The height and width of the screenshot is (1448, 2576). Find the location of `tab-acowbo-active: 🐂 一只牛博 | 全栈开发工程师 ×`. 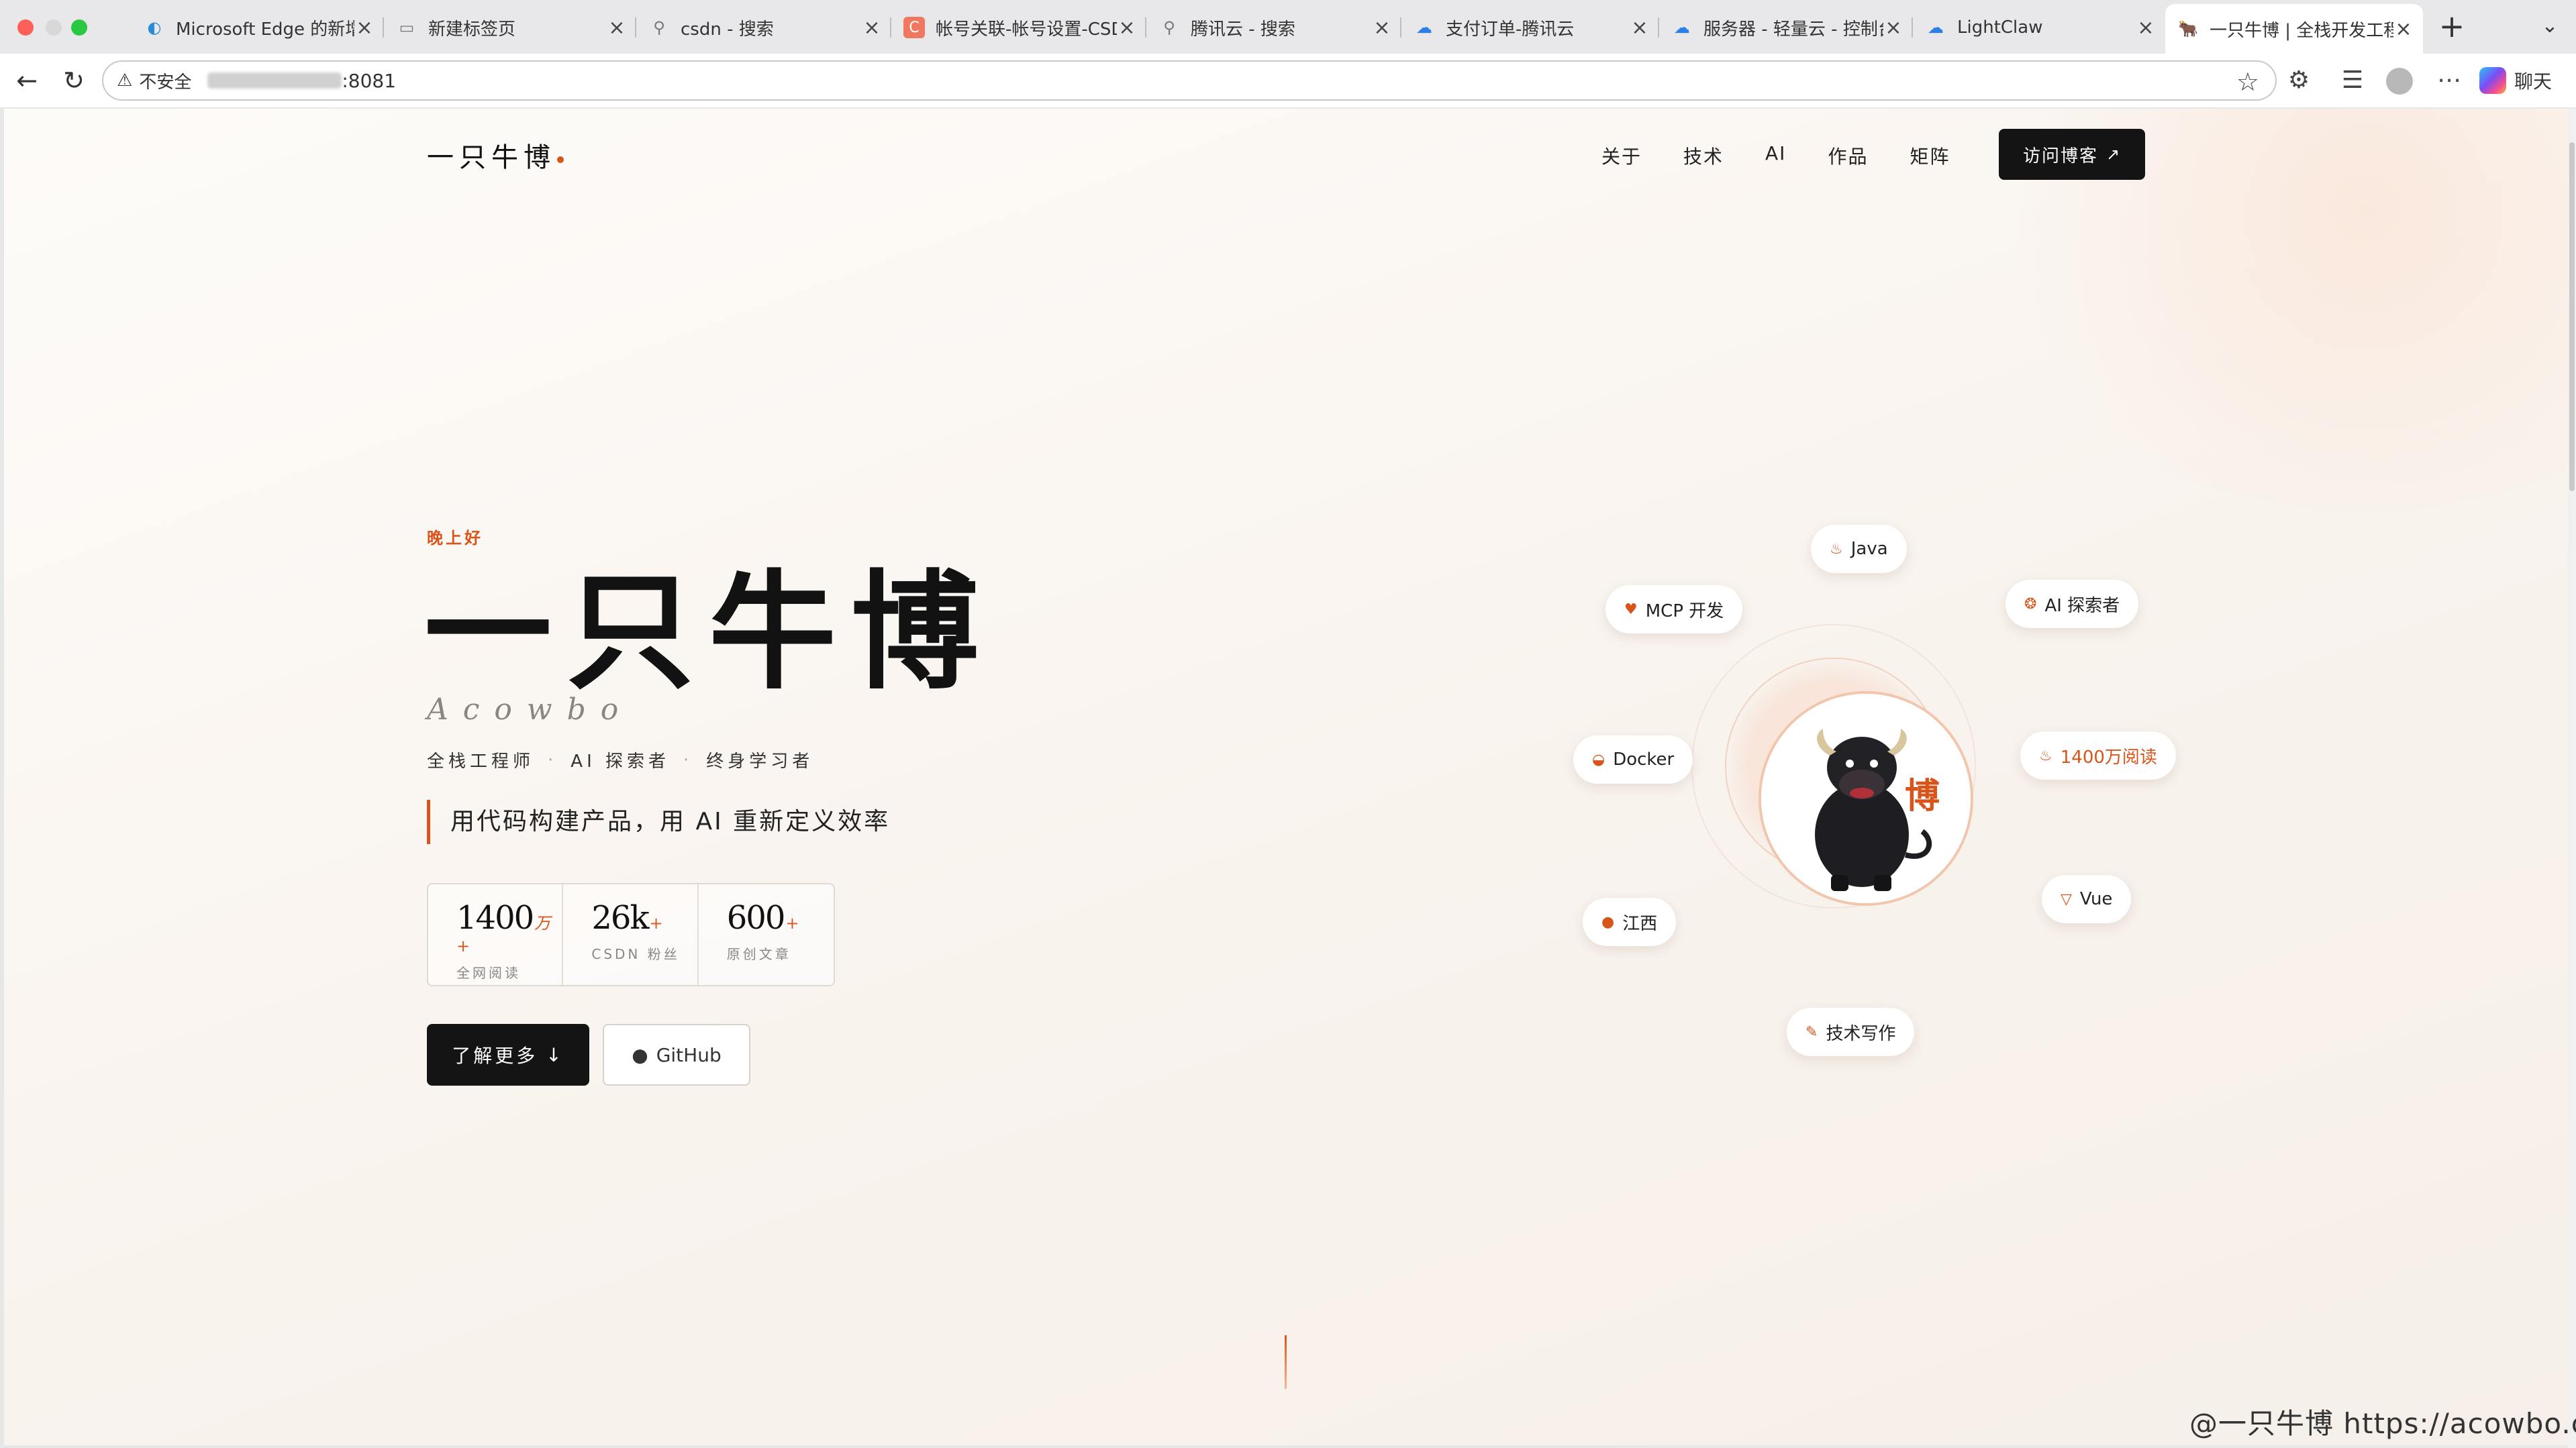

tab-acowbo-active: 🐂 一只牛博 | 全栈开发工程师 × is located at coordinates (2294, 29).